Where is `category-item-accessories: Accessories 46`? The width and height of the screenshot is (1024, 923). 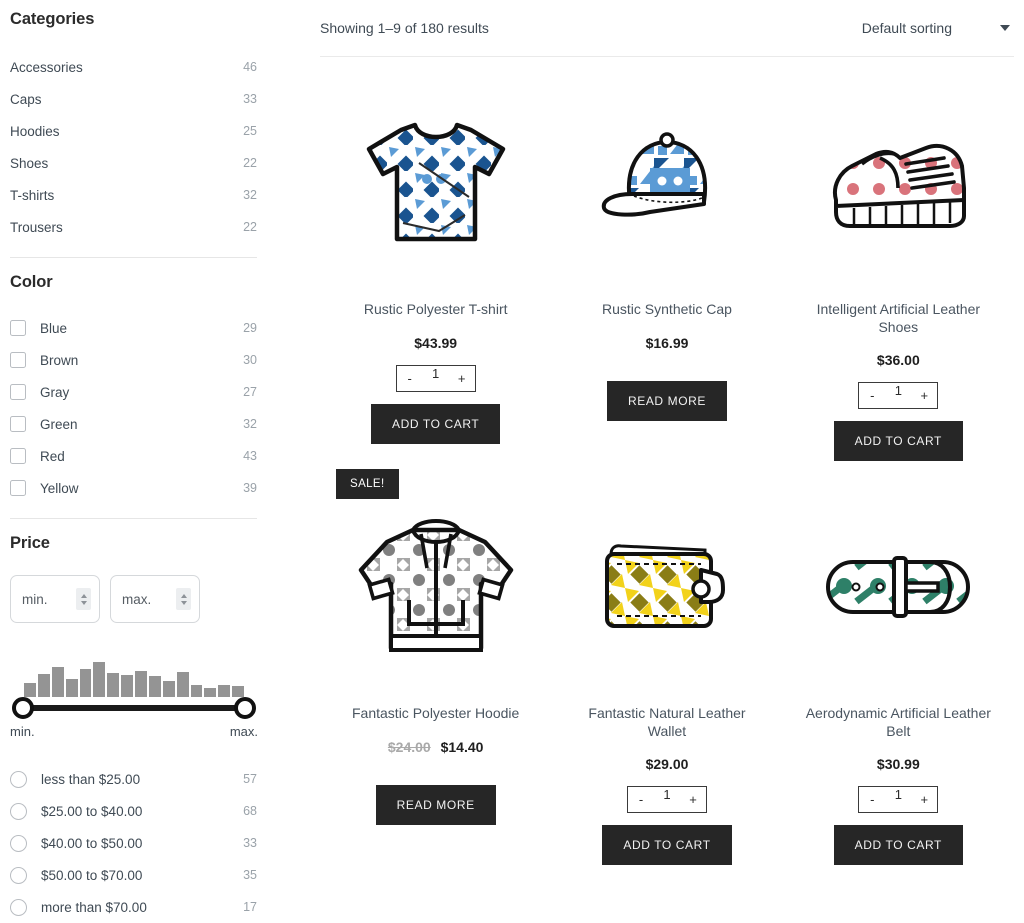 category-item-accessories: Accessories 46 is located at coordinates (133, 67).